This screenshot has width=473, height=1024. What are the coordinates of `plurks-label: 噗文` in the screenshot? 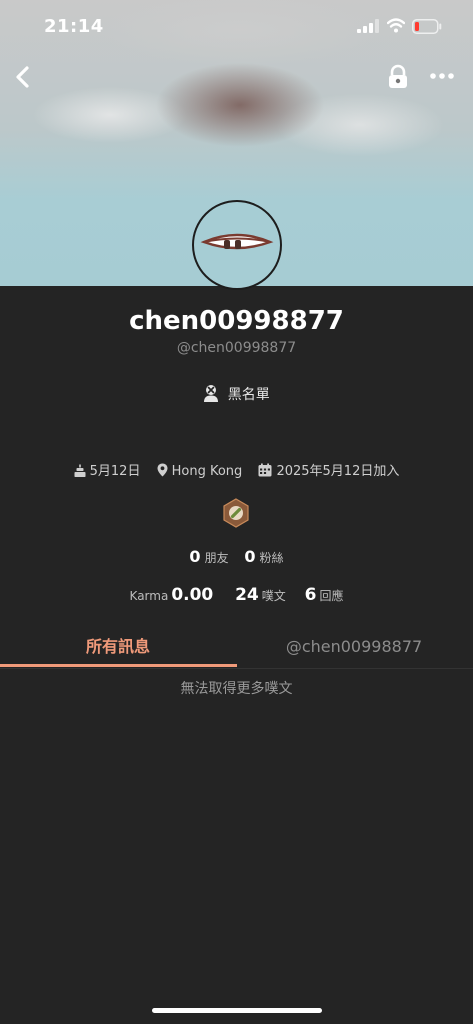 It's located at (273, 596).